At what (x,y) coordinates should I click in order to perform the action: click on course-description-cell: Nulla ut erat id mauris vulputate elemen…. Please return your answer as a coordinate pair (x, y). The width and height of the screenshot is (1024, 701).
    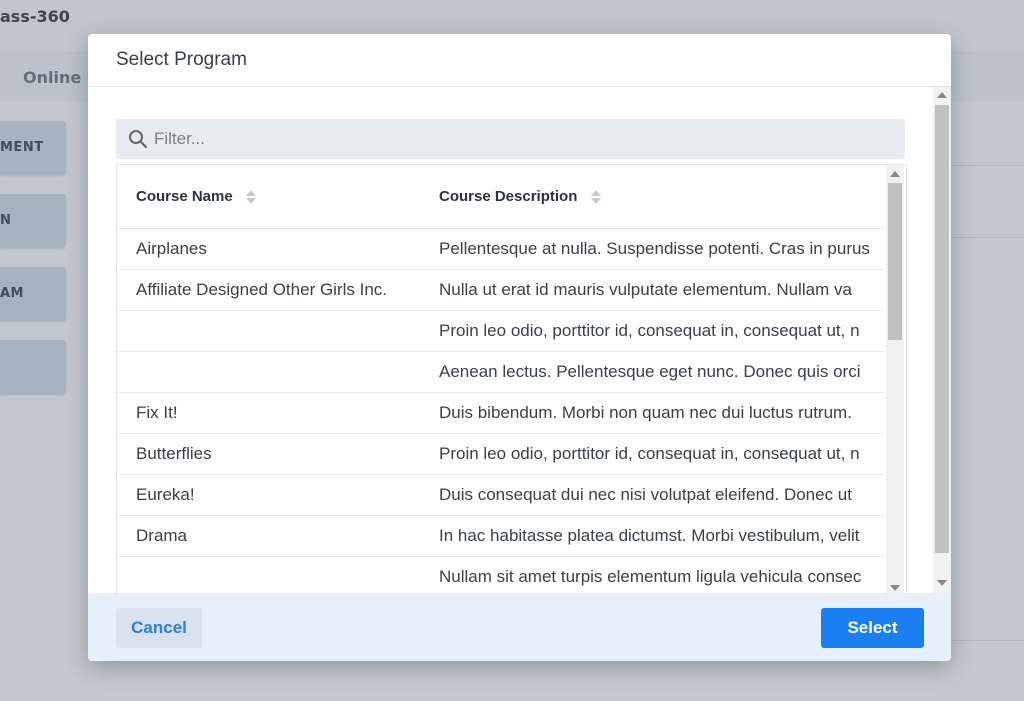
    Looking at the image, I should click on (652, 290).